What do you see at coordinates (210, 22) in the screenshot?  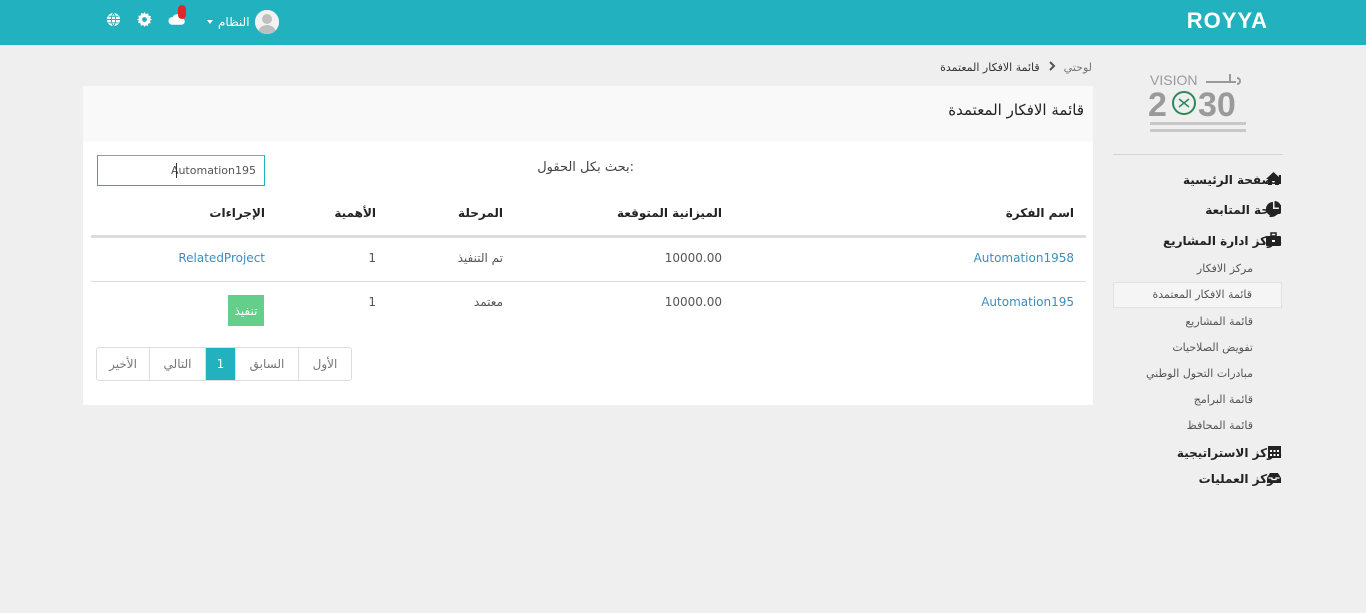 I see `caret-down-icon` at bounding box center [210, 22].